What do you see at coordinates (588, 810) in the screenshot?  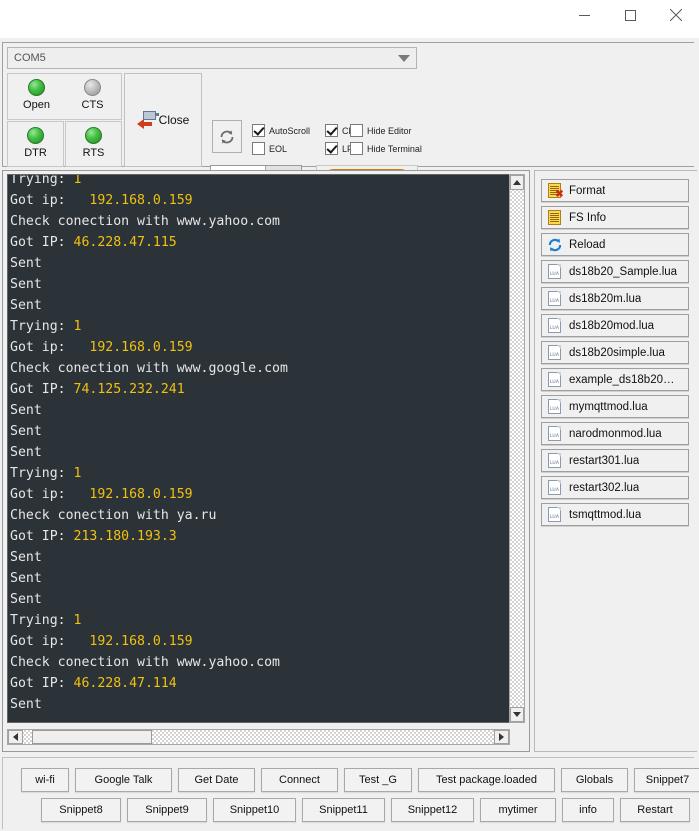 I see `snippet-button: info` at bounding box center [588, 810].